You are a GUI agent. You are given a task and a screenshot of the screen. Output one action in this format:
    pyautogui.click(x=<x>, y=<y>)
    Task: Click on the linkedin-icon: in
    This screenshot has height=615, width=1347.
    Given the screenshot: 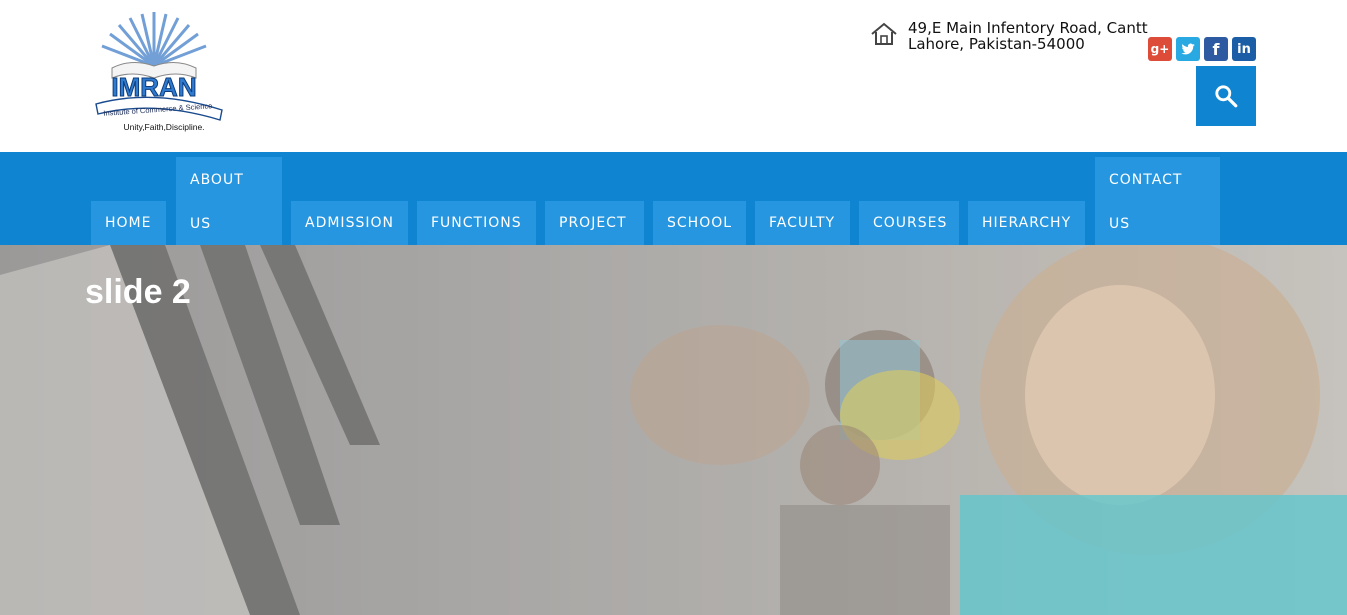 What is the action you would take?
    pyautogui.click(x=1244, y=49)
    